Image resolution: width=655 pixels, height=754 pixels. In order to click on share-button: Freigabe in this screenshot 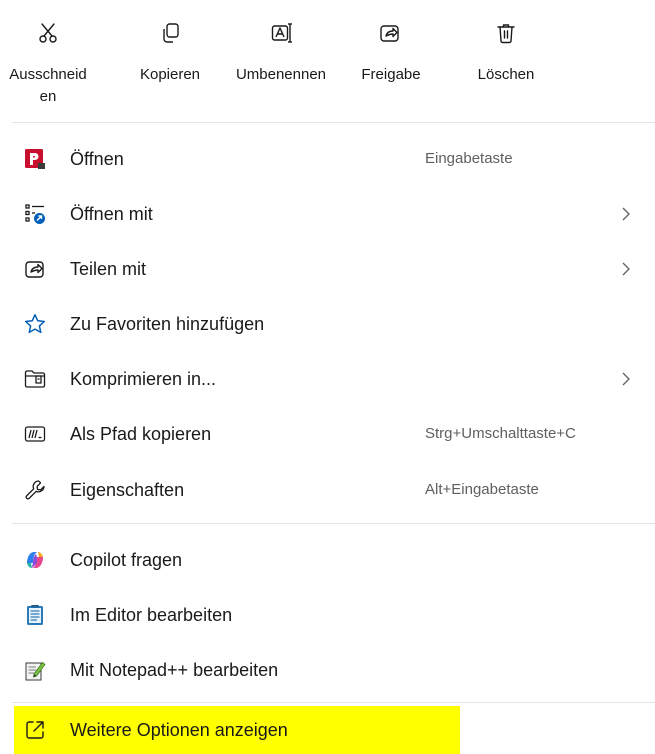, I will do `click(391, 61)`.